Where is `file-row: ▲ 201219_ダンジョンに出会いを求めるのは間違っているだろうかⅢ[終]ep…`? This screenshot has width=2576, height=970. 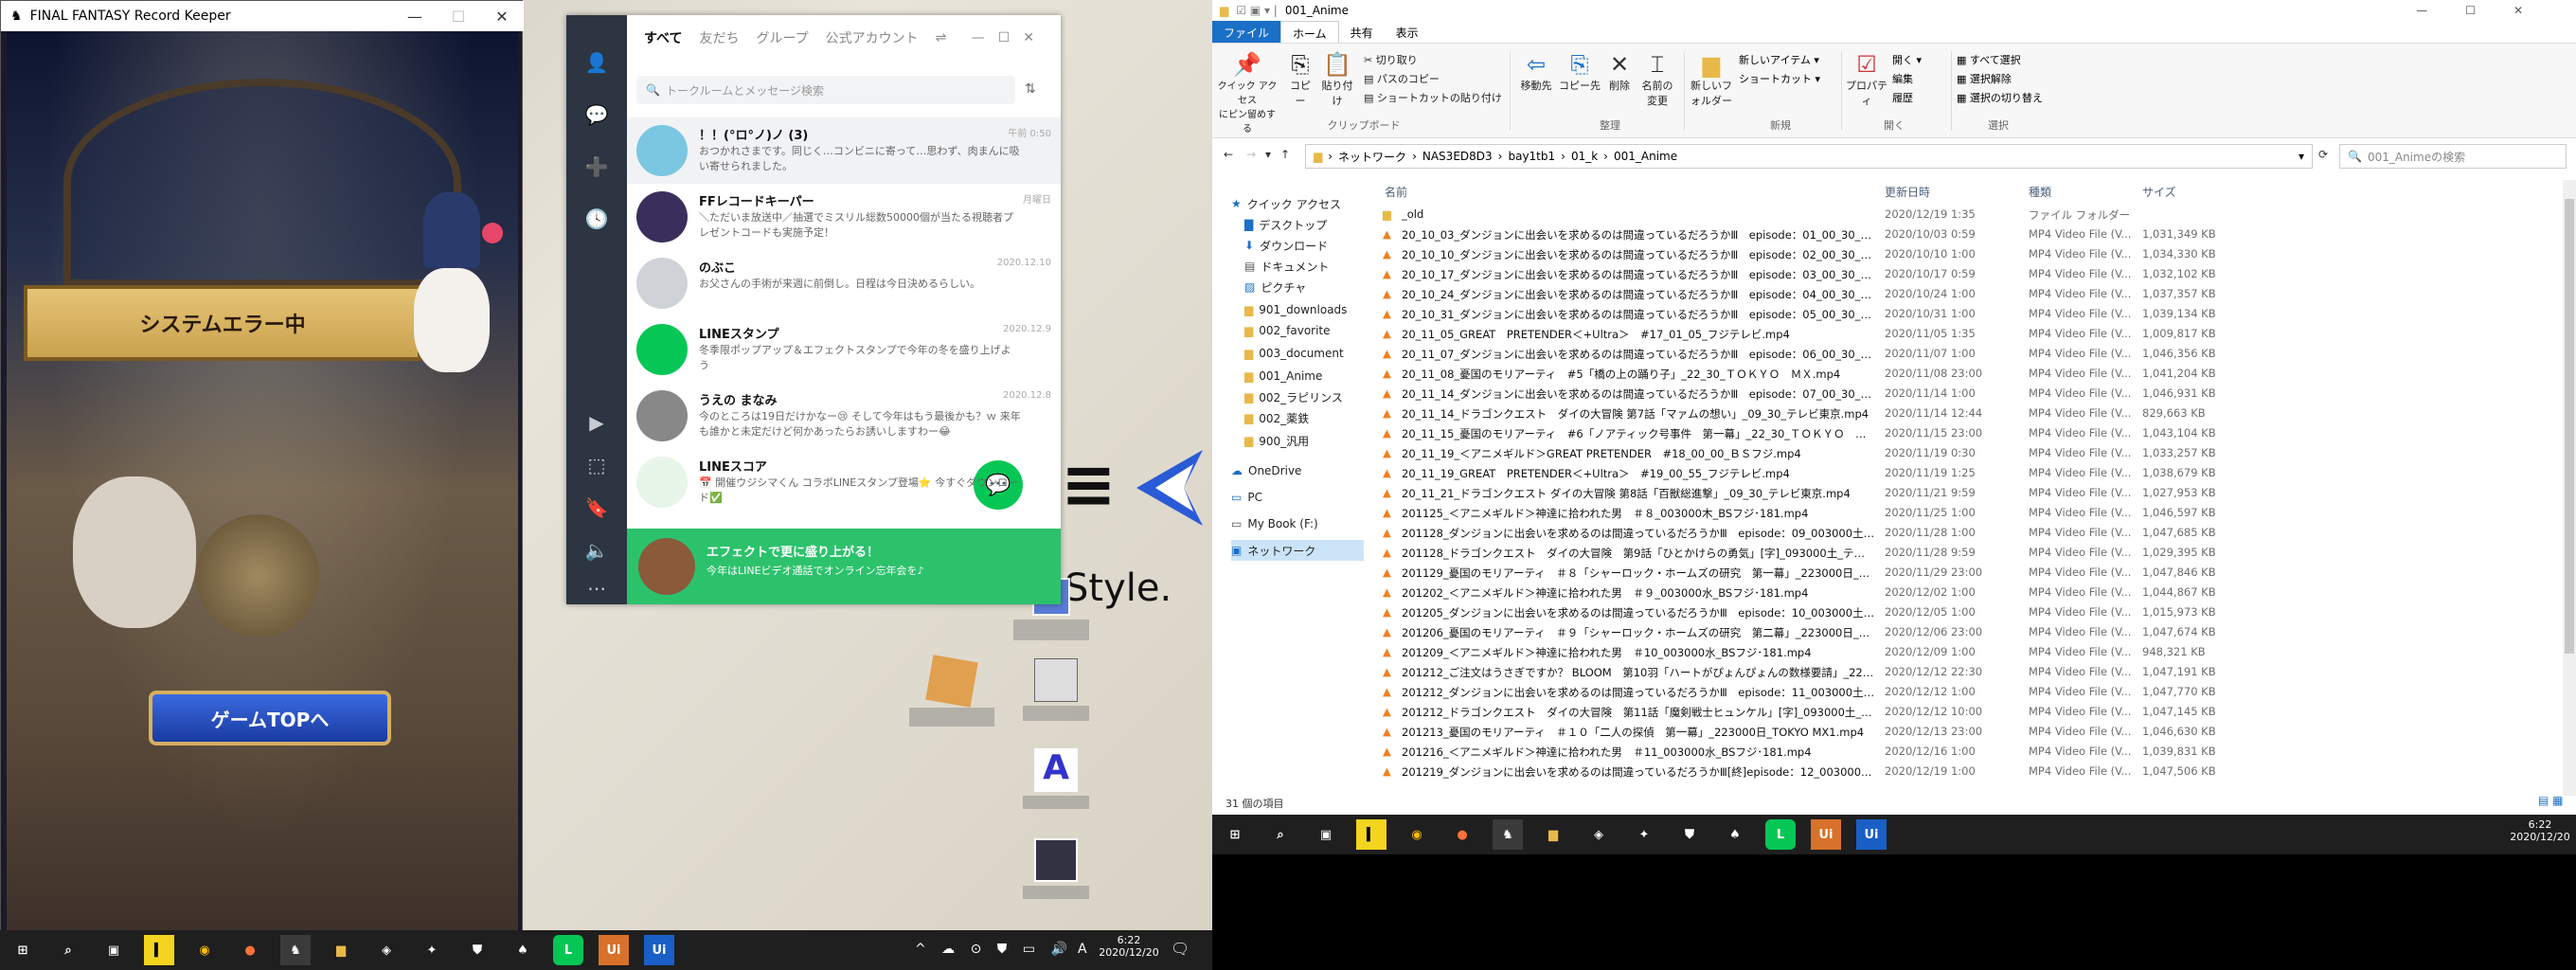
file-row: ▲ 201219_ダンジョンに出会いを求めるのは間違っているだろうかⅢ[終]ep… is located at coordinates (1975, 772).